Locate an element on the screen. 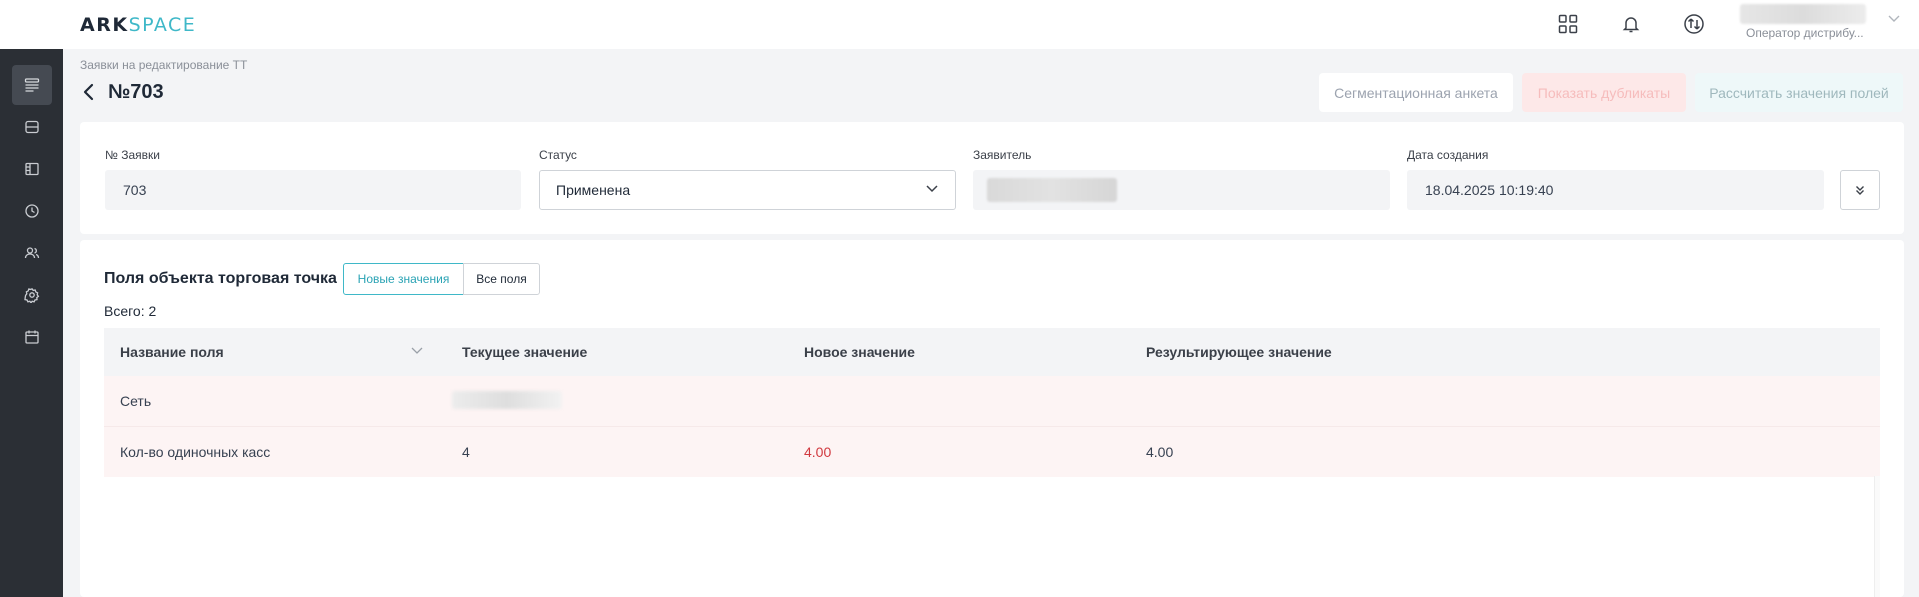  cell-new-value: 4.00 is located at coordinates (818, 452).